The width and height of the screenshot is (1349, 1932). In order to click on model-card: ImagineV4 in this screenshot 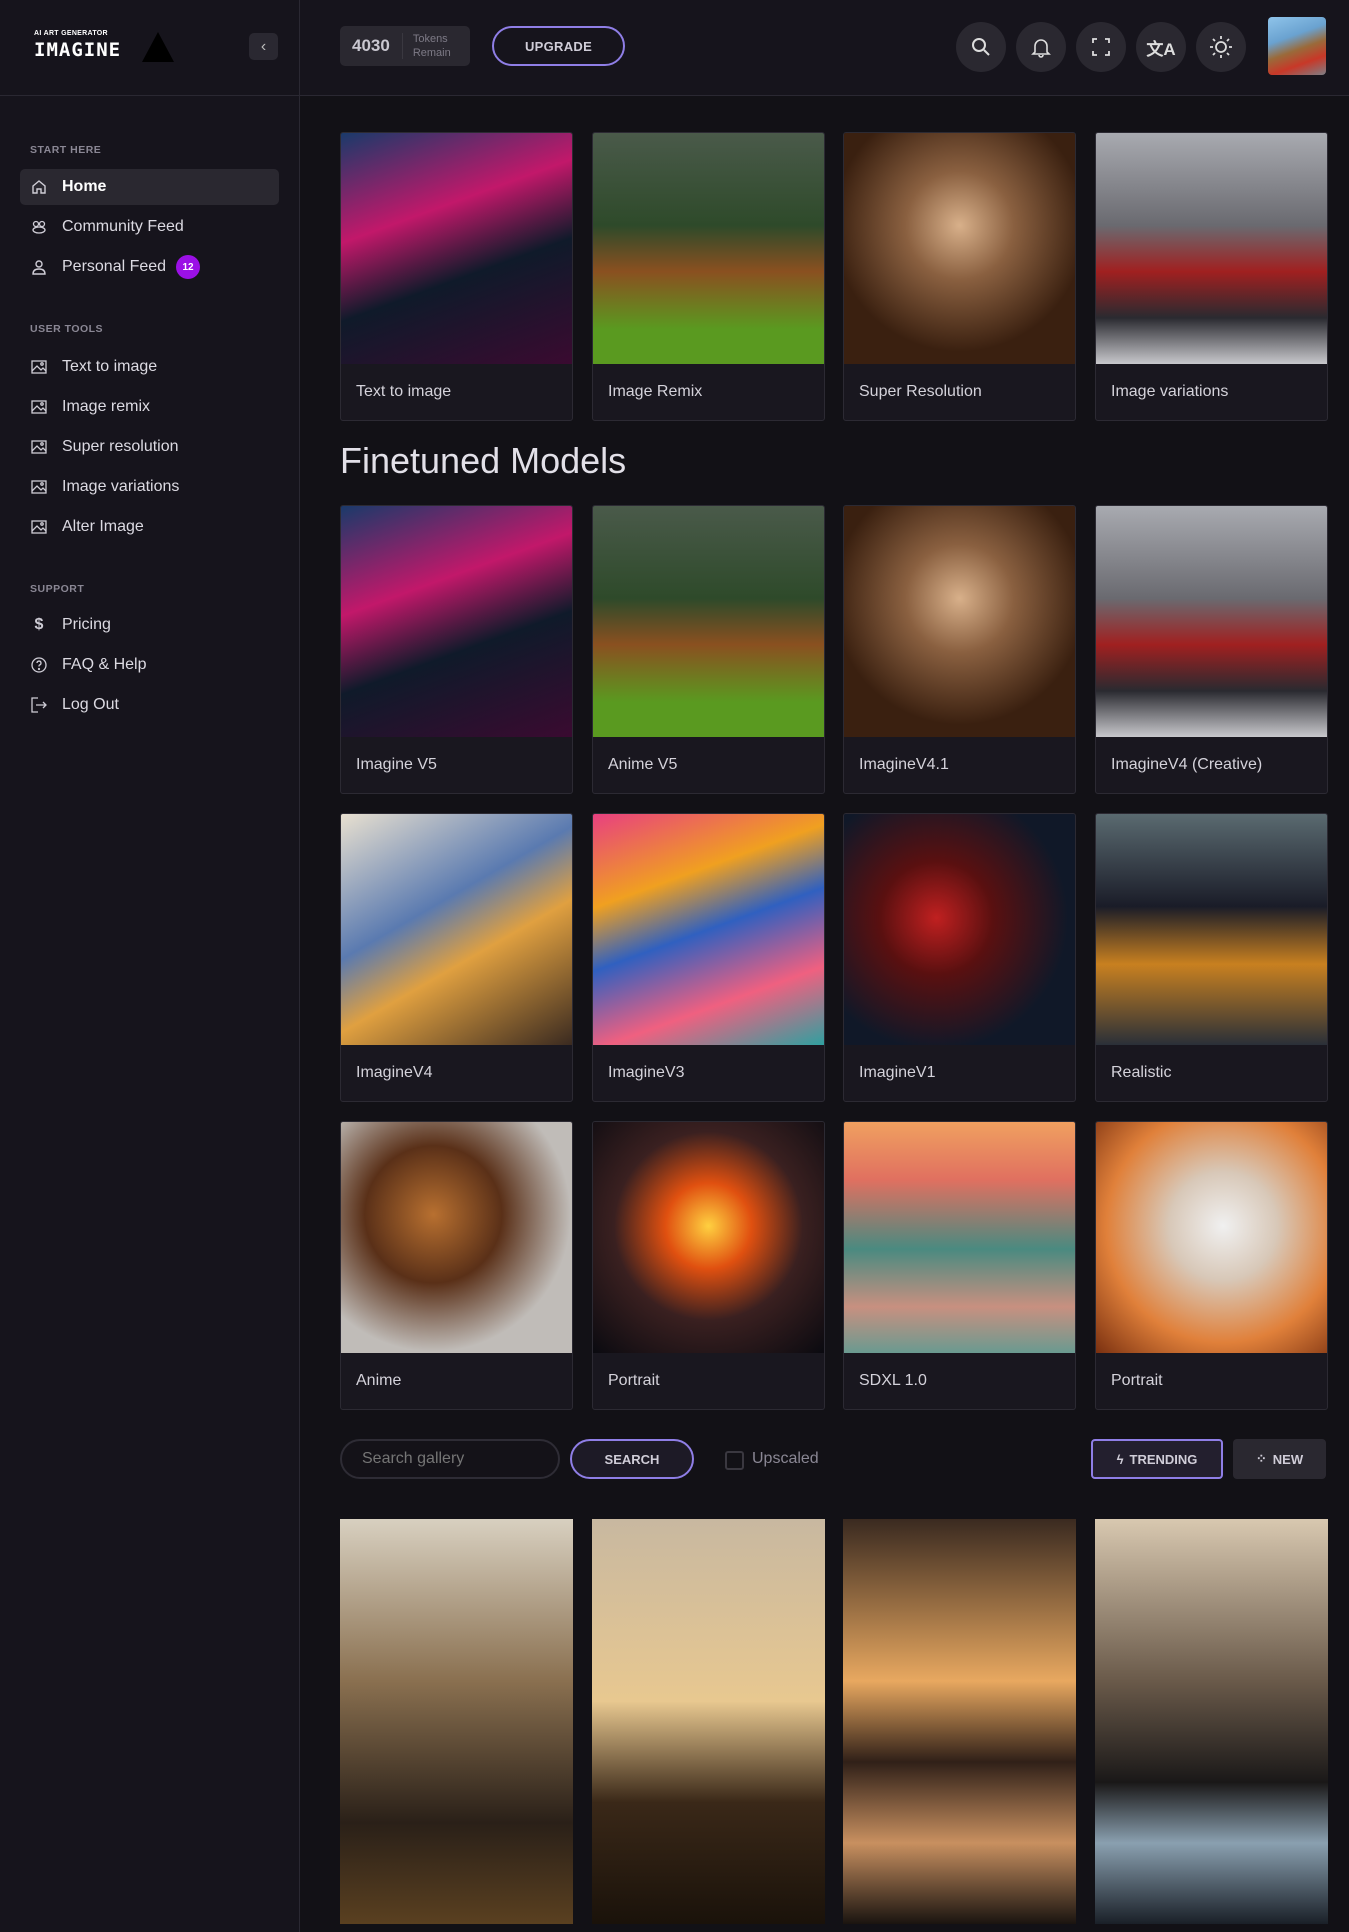, I will do `click(456, 957)`.